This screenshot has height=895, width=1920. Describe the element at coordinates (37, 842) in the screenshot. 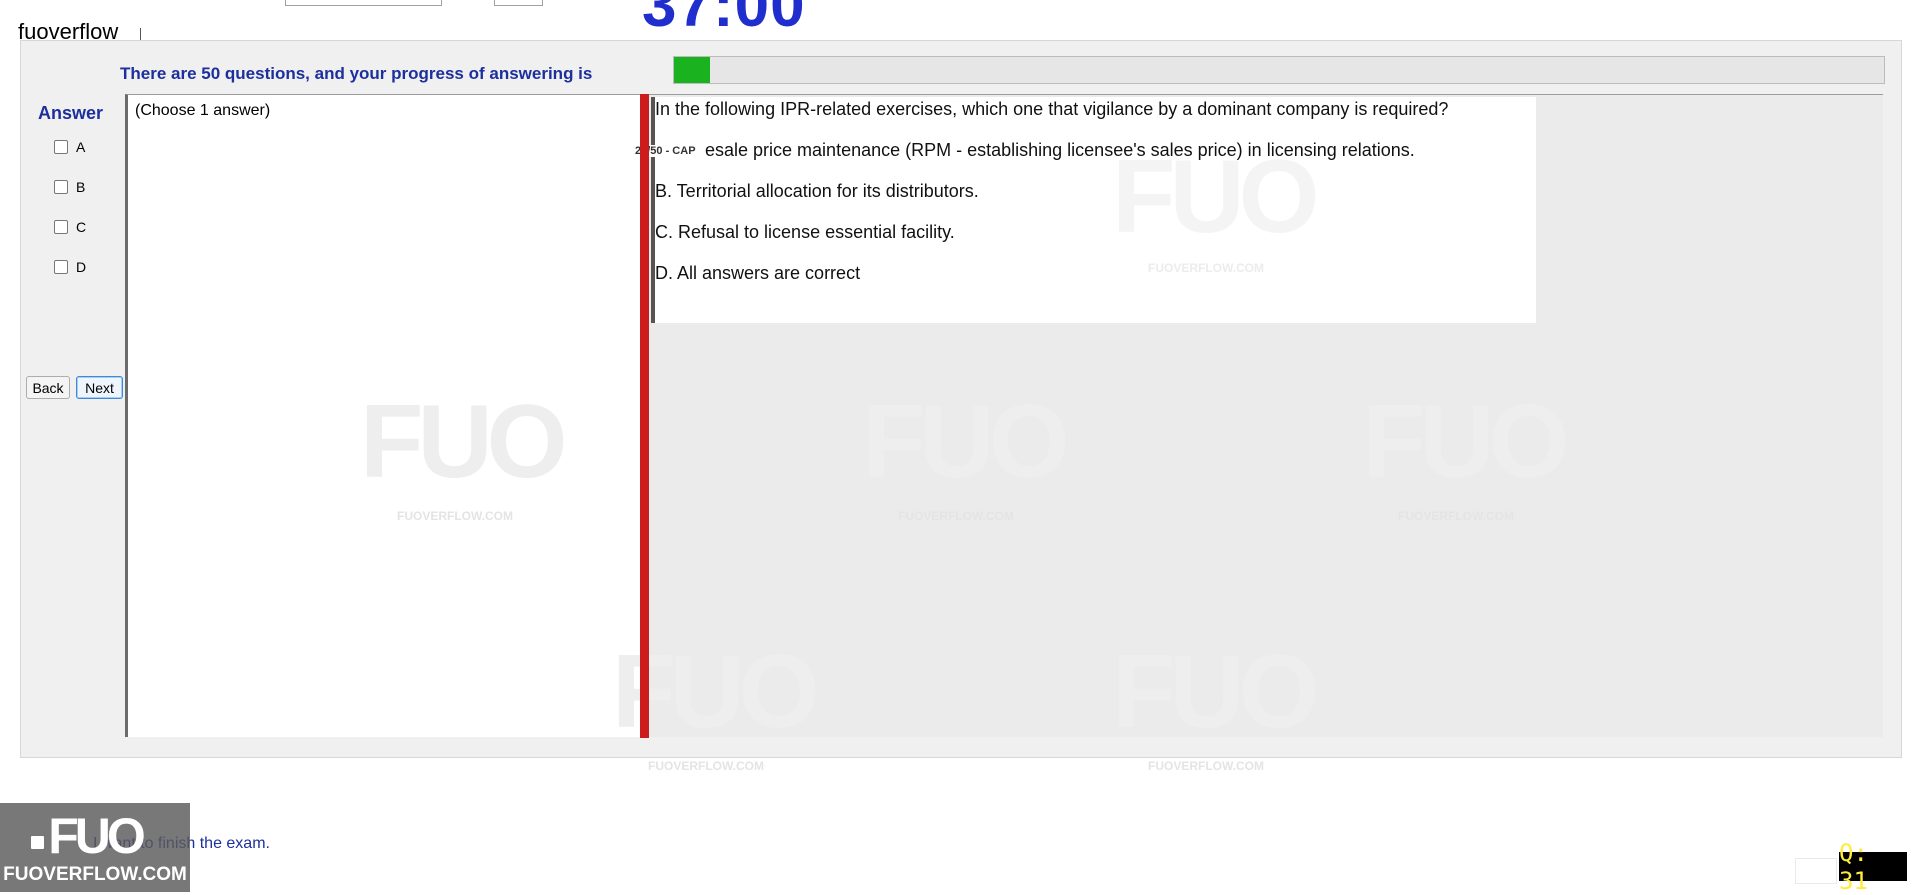

I see `finish-exam-checkbox` at that location.